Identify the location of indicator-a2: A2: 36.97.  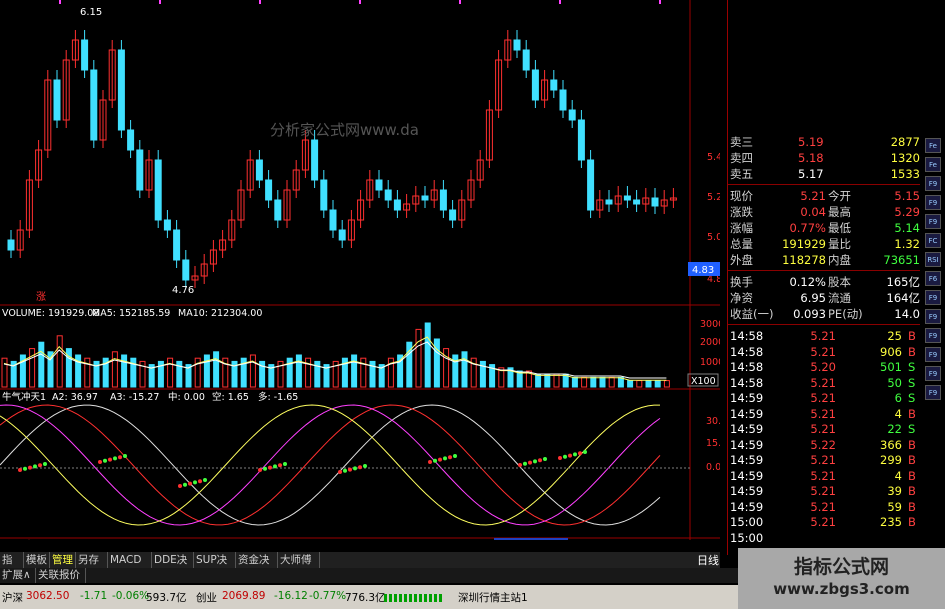
(75, 397).